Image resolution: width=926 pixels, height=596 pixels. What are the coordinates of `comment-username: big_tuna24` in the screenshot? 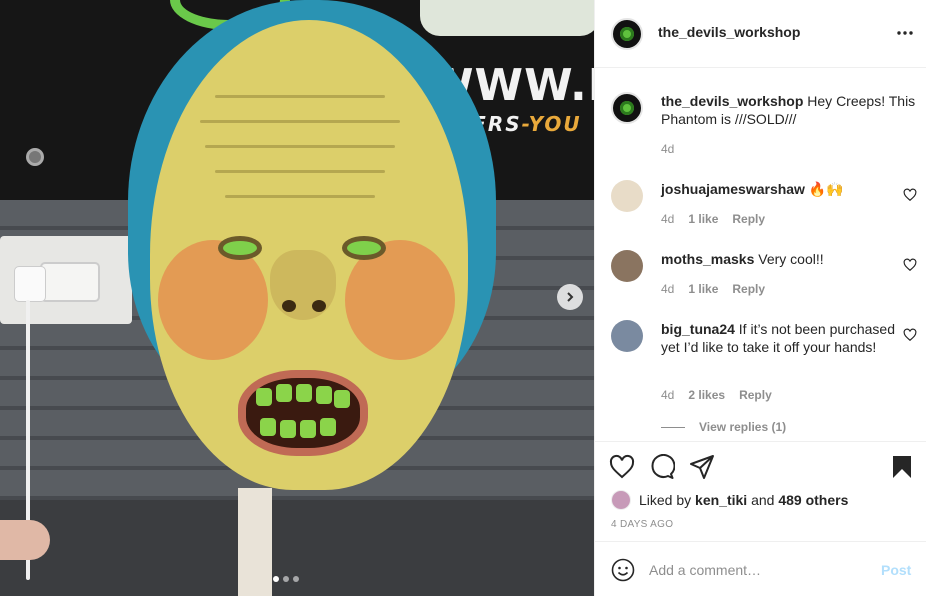 It's located at (698, 329).